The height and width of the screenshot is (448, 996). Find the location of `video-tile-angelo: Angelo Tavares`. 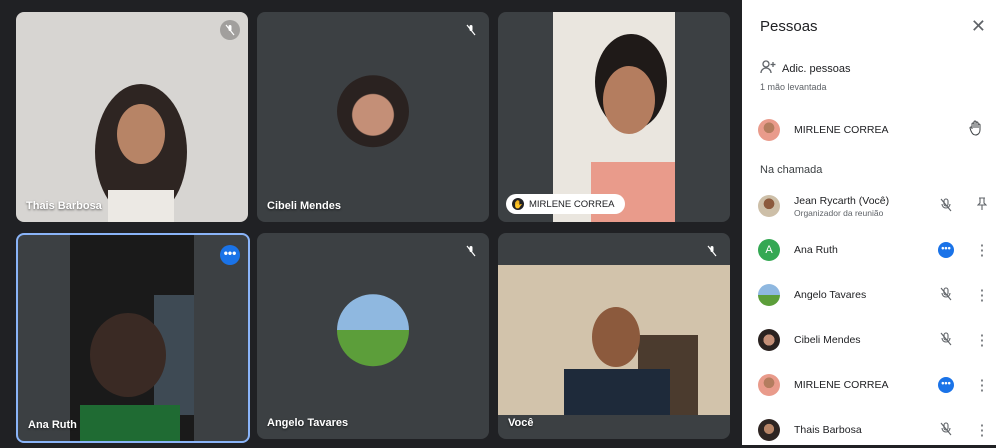

video-tile-angelo: Angelo Tavares is located at coordinates (373, 336).